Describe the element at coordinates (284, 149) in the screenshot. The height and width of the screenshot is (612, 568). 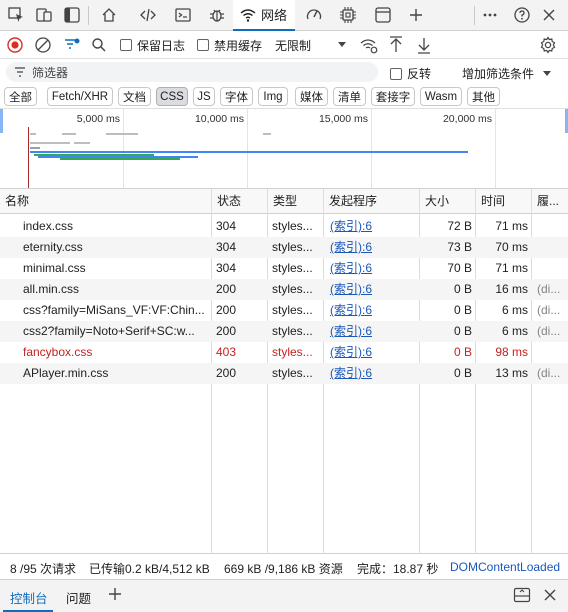
I see `network-overview: 5,000 ms 10,000 ms 15,000 ms 20,000 ms` at that location.